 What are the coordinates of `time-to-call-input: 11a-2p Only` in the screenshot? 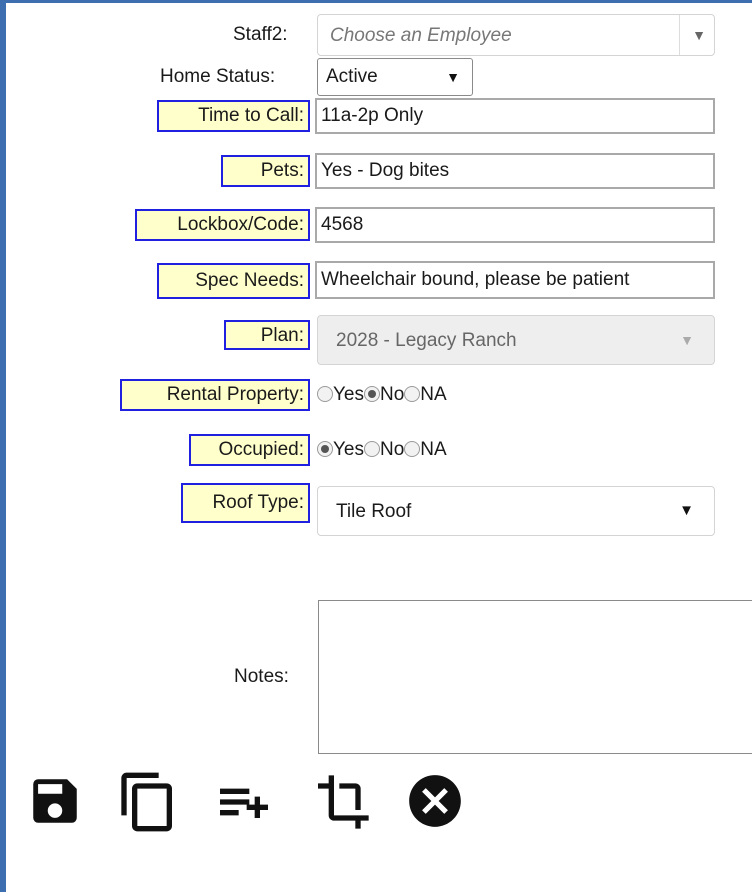 It's located at (515, 116).